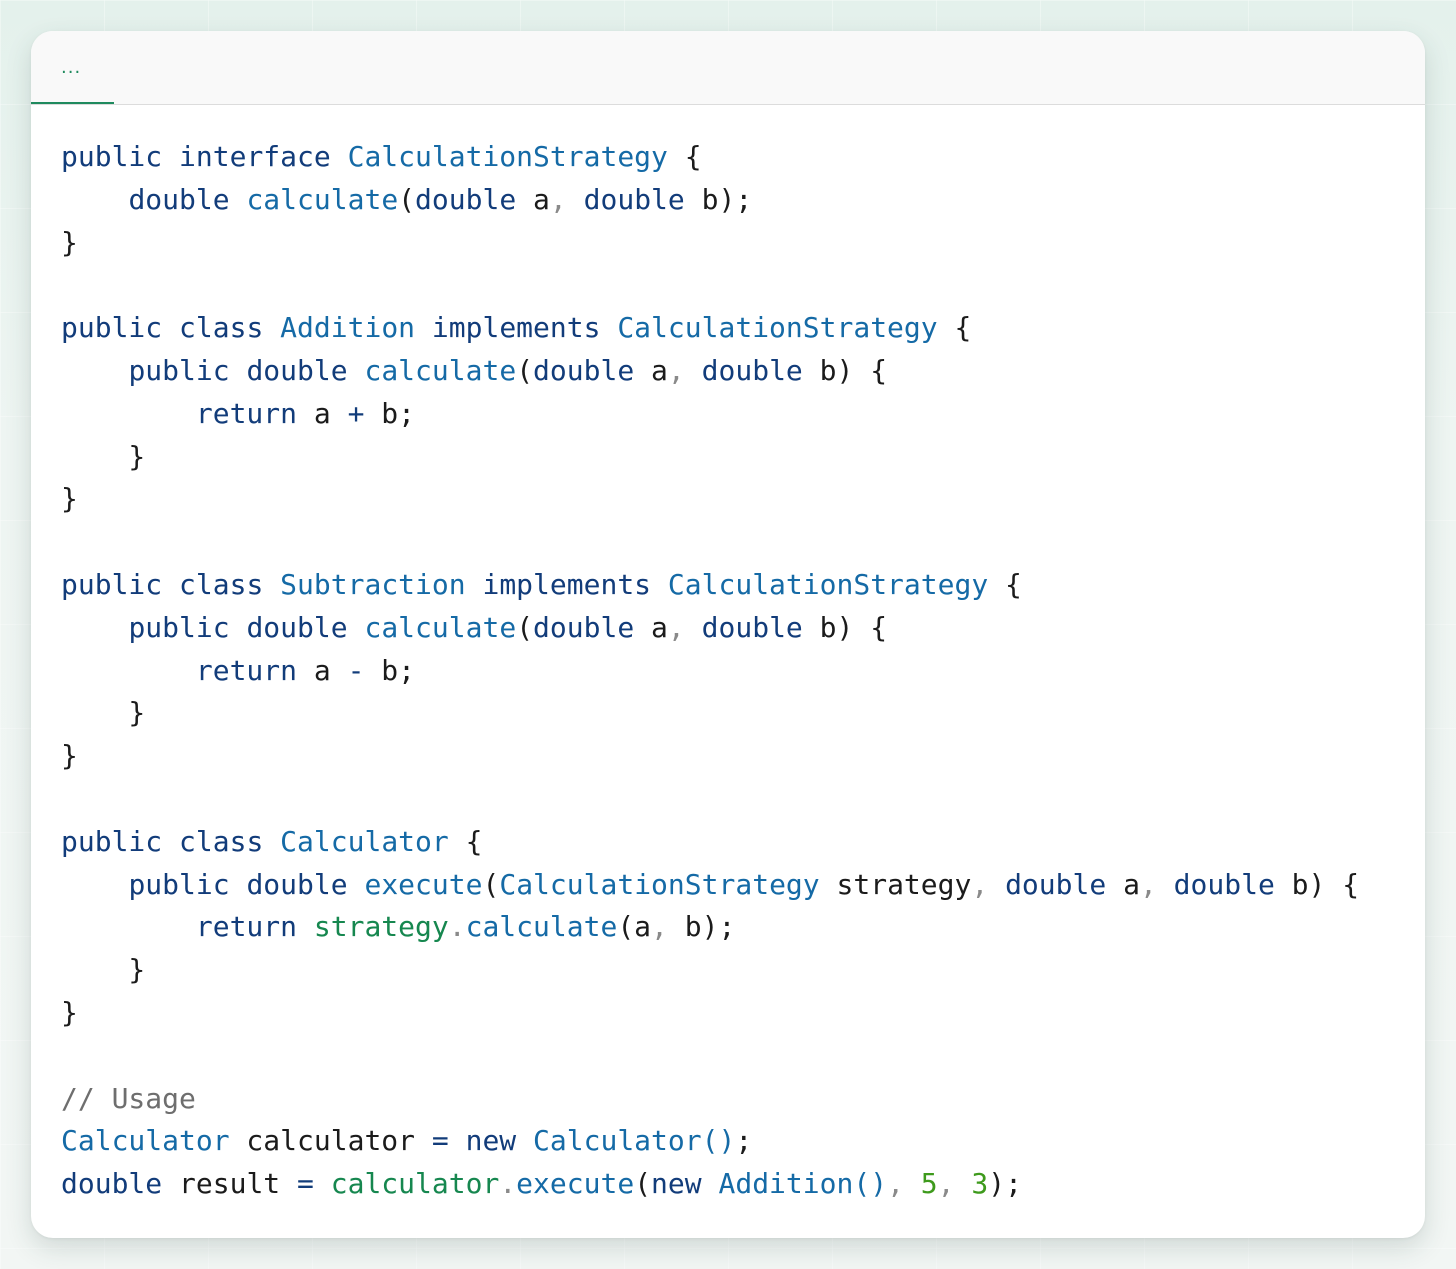 The height and width of the screenshot is (1269, 1456). Describe the element at coordinates (777, 328) in the screenshot. I see `code-token: CalculationStrategy` at that location.